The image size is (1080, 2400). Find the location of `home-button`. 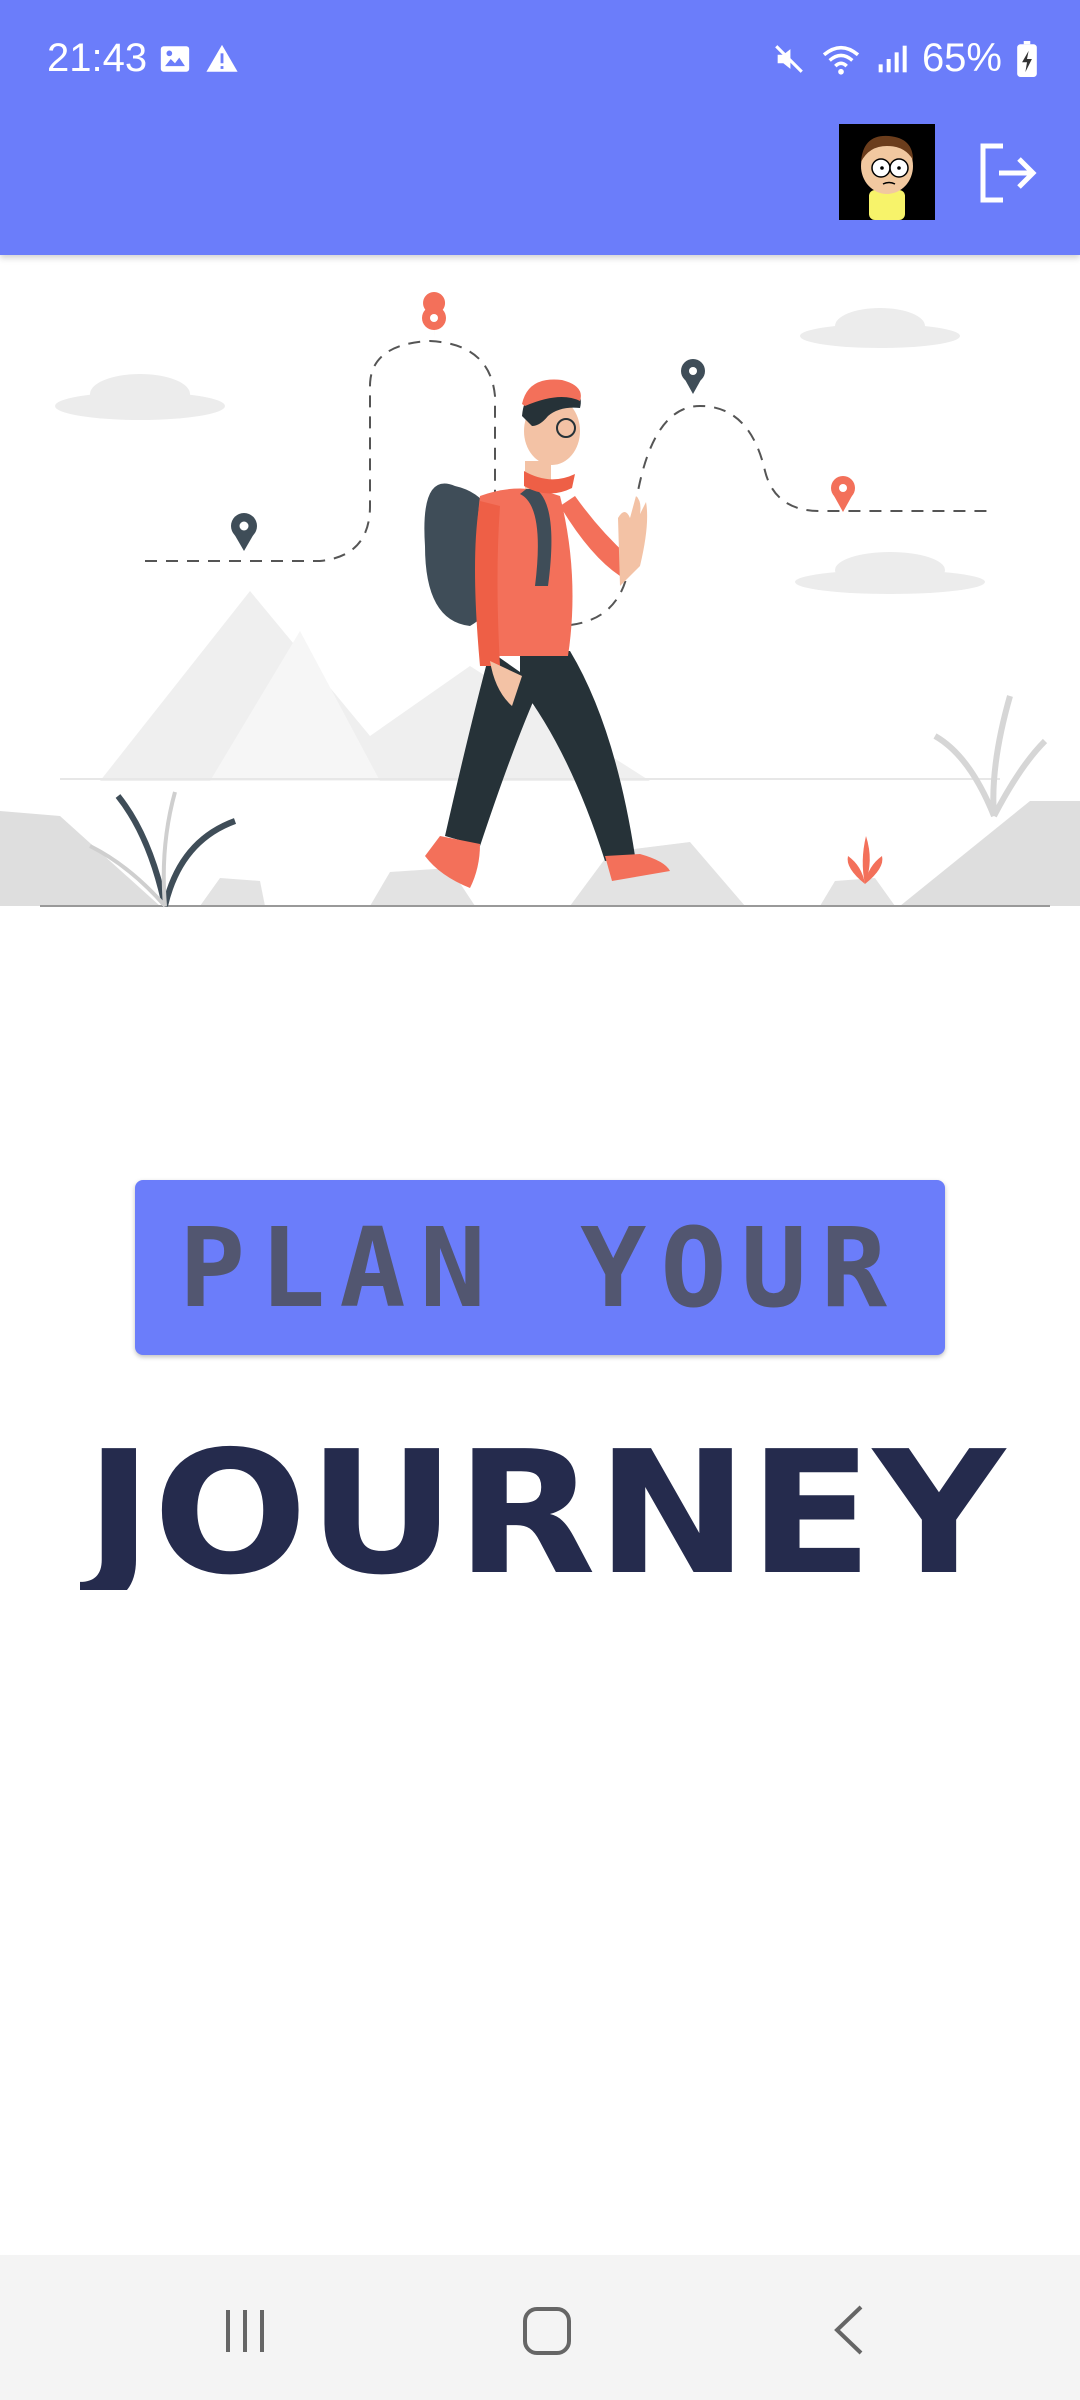

home-button is located at coordinates (546, 2330).